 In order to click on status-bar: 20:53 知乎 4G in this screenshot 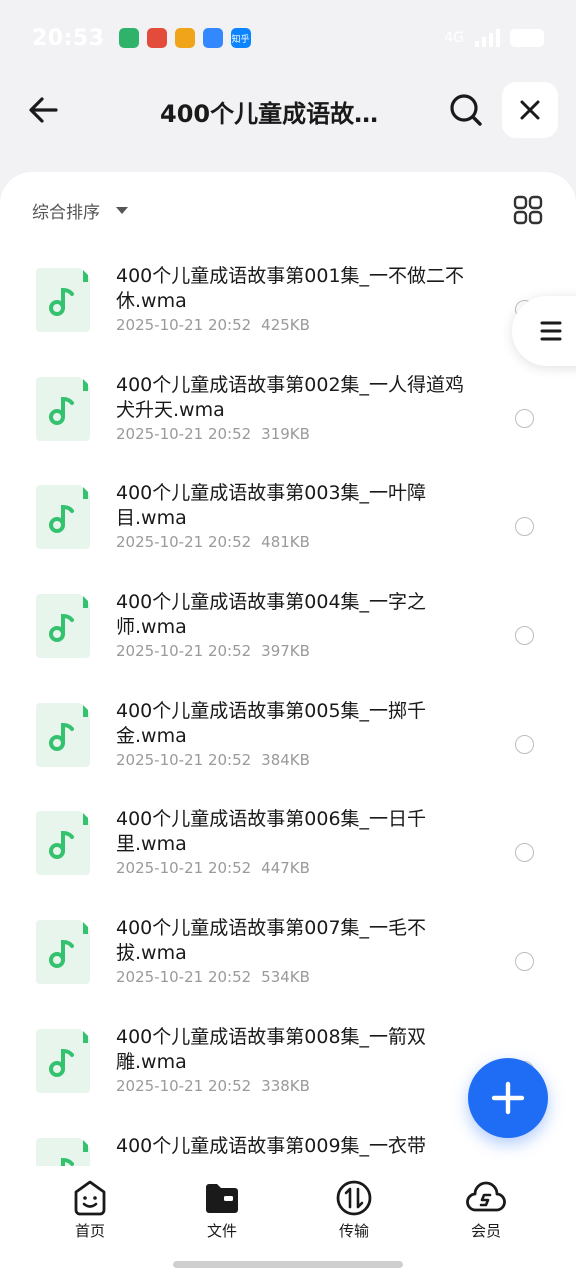, I will do `click(288, 38)`.